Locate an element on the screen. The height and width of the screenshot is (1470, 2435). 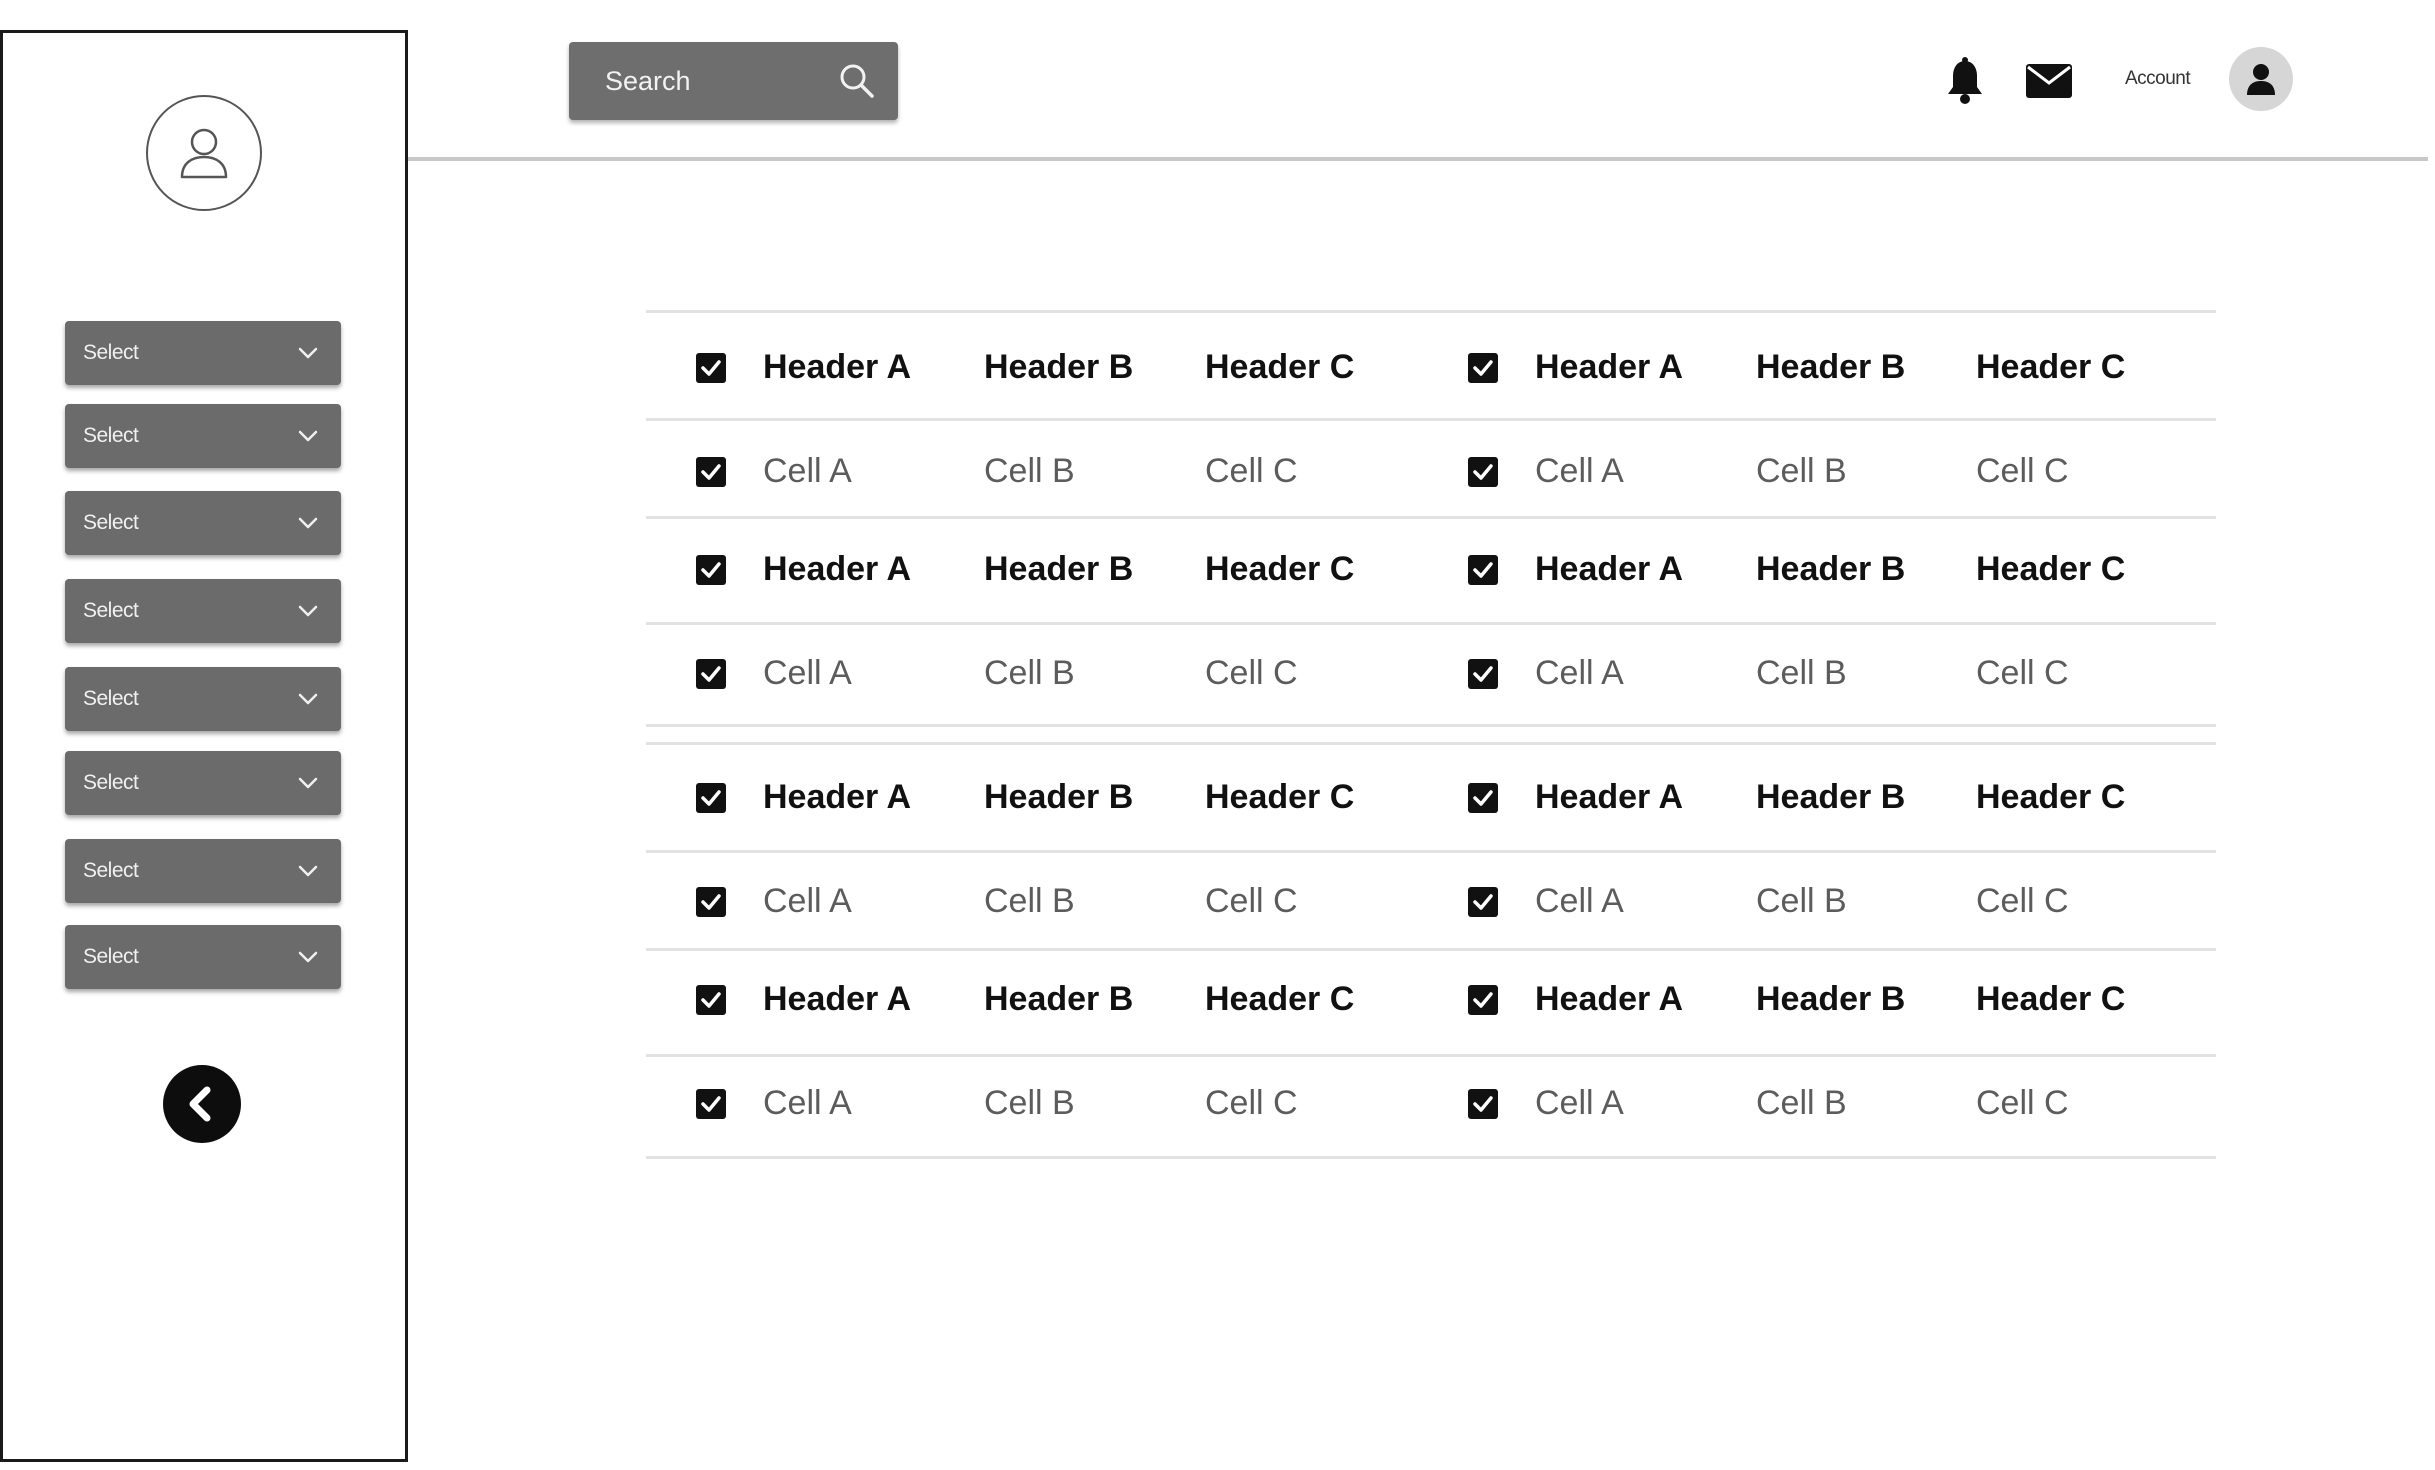
envelope-icon is located at coordinates (2049, 81).